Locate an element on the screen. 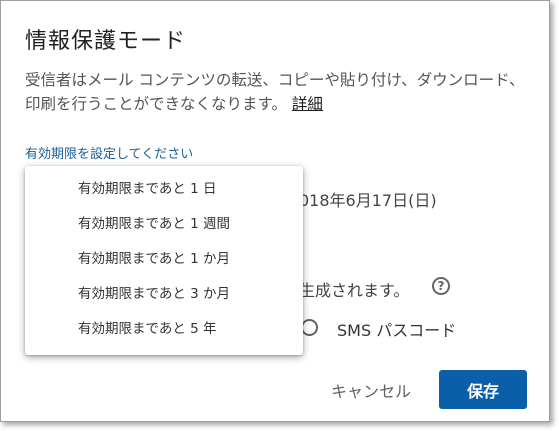 Image resolution: width=559 pixels, height=431 pixels. sms-passcode-radio is located at coordinates (309, 327).